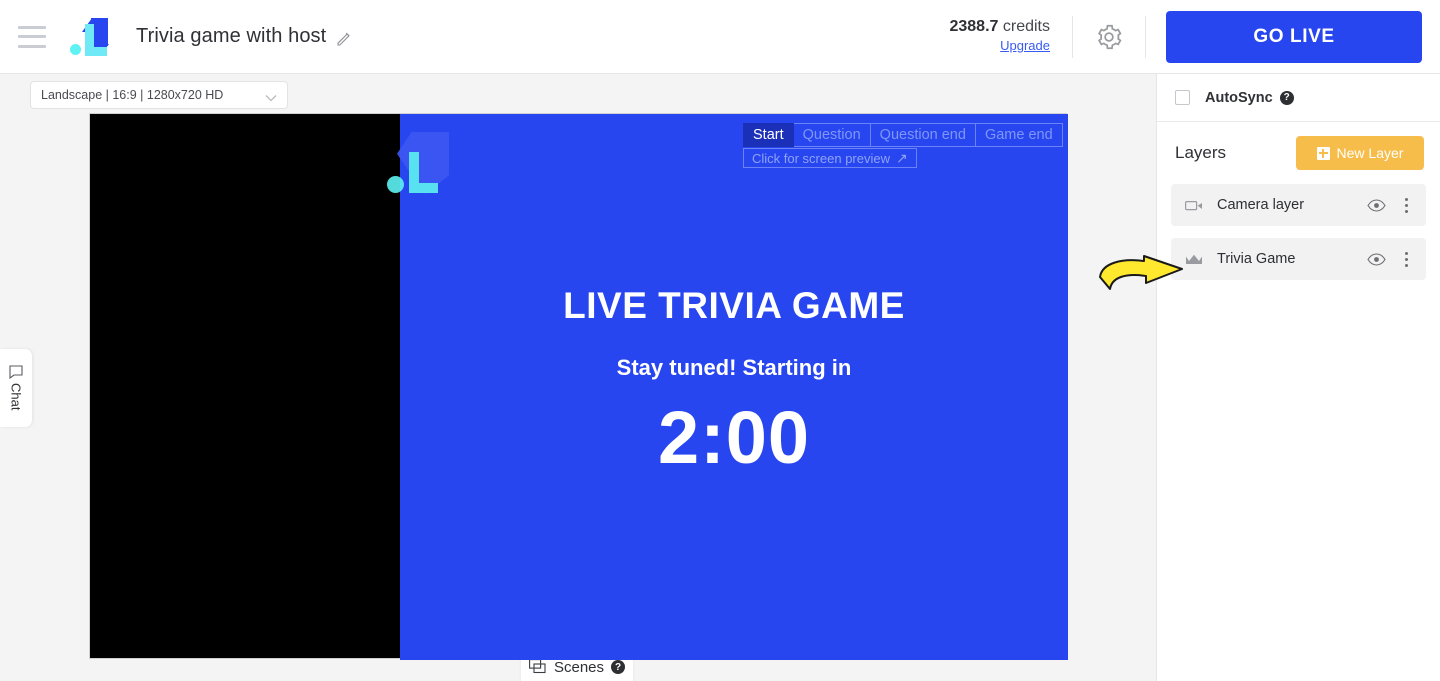 This screenshot has height=681, width=1440. Describe the element at coordinates (832, 135) in the screenshot. I see `scene-tab-question: Question` at that location.